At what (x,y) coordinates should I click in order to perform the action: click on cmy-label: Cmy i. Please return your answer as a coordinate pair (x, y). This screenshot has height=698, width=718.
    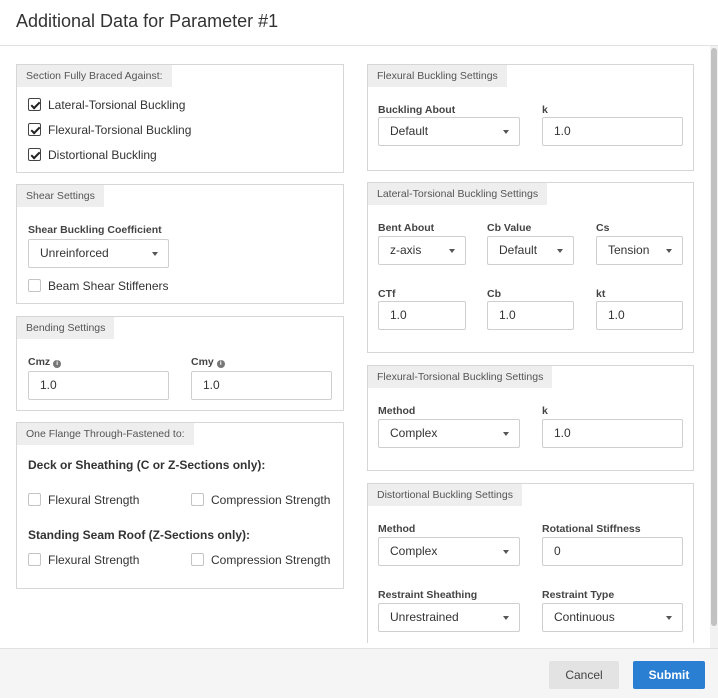
    Looking at the image, I should click on (208, 362).